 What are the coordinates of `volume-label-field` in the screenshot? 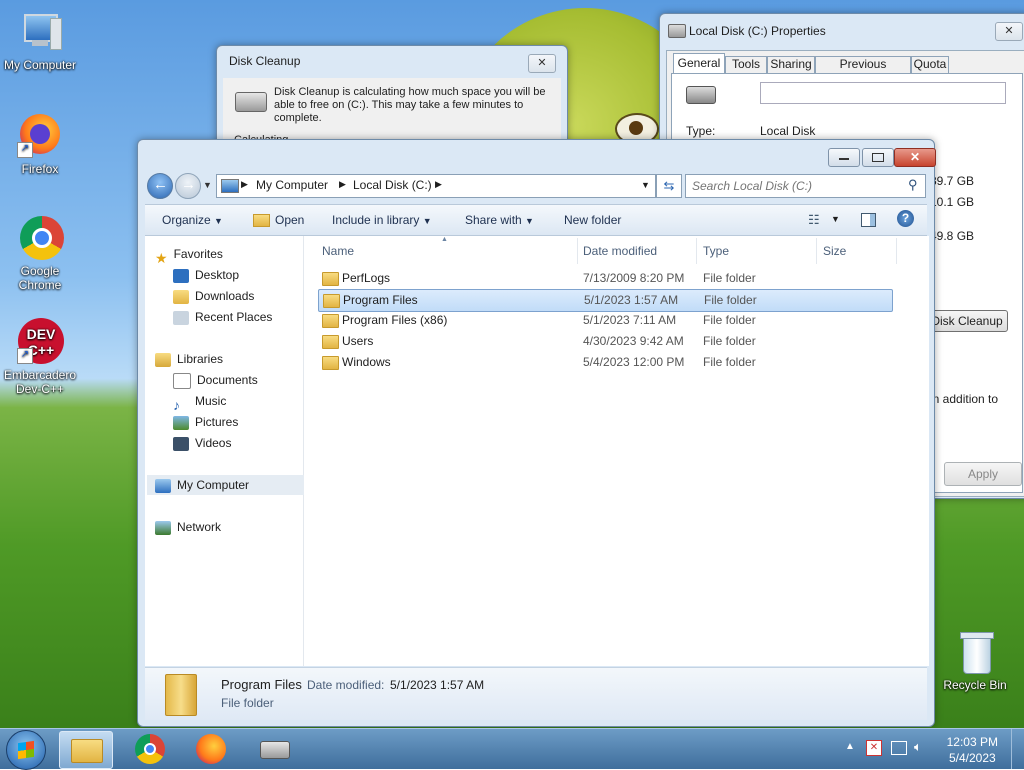 It's located at (883, 93).